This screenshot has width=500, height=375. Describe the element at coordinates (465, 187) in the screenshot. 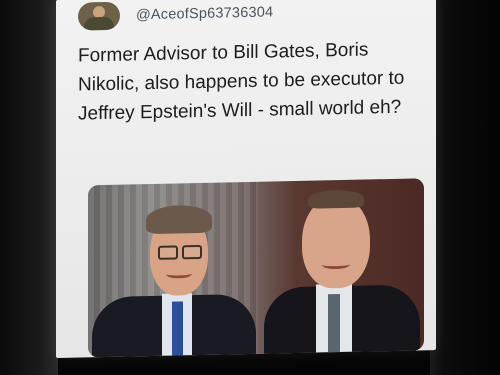

I see `monitor-bezel-right` at that location.